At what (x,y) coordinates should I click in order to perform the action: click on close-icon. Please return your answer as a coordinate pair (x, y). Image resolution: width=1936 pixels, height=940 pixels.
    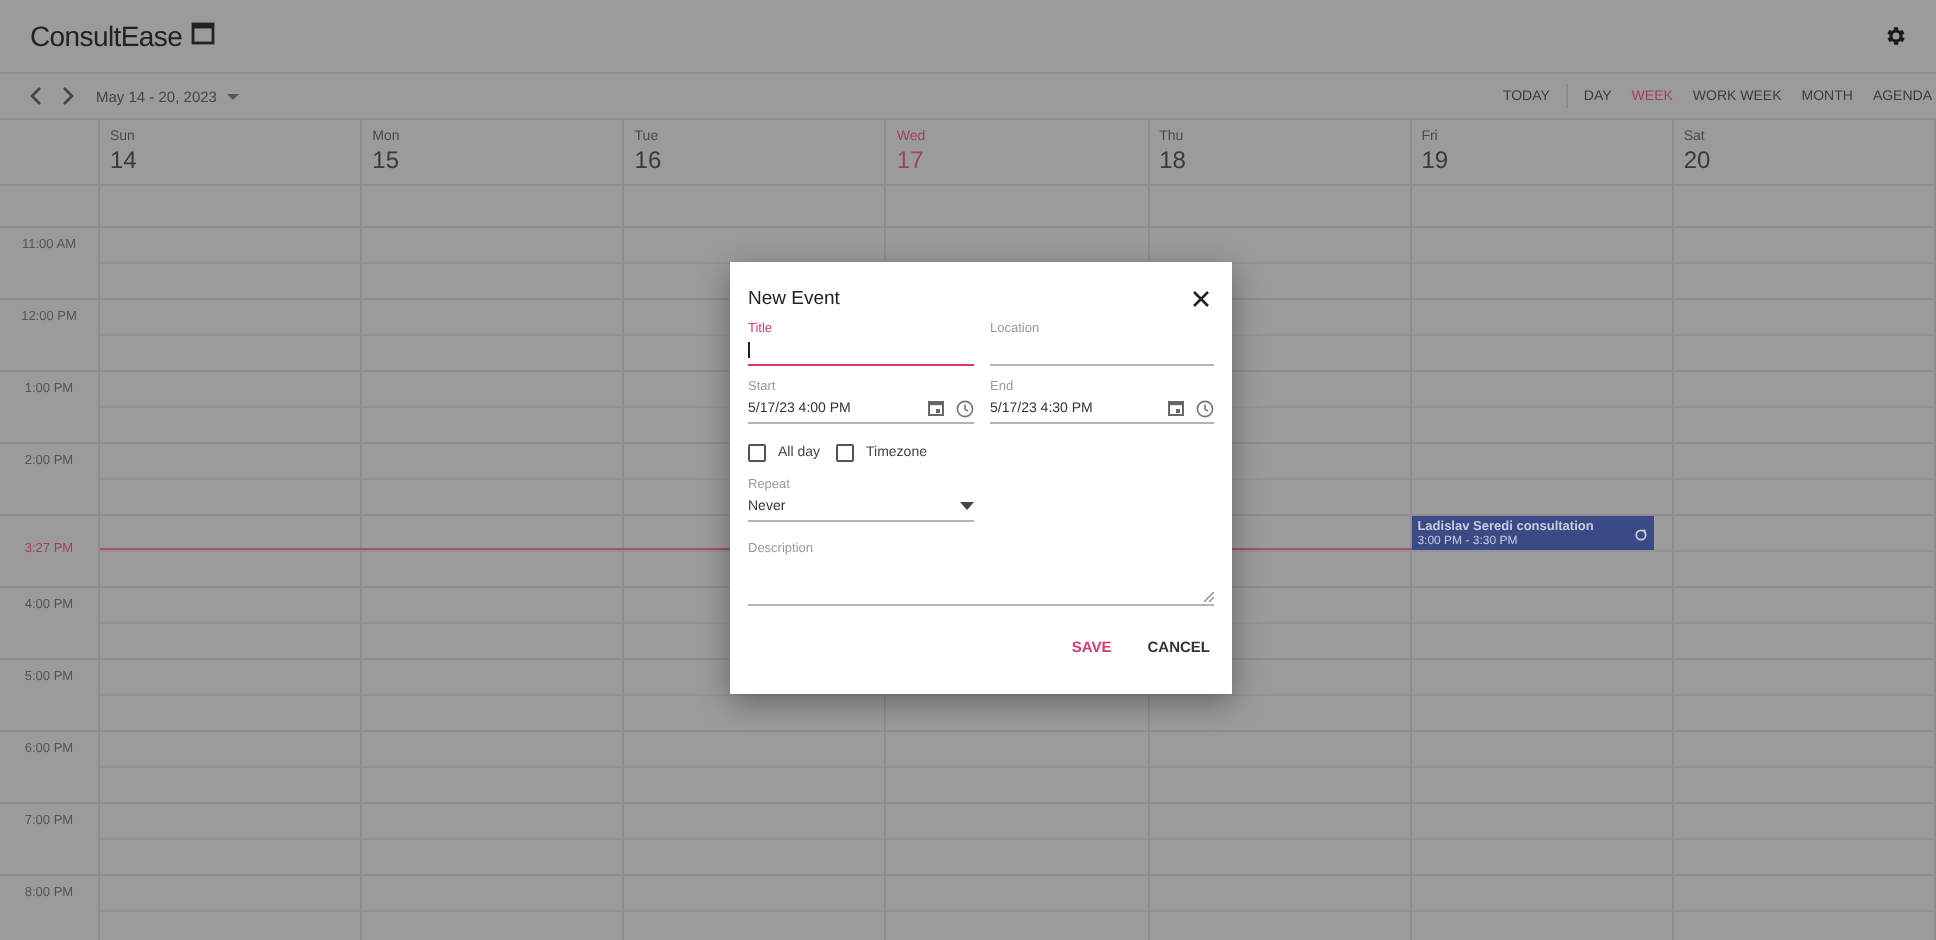
    Looking at the image, I should click on (1201, 299).